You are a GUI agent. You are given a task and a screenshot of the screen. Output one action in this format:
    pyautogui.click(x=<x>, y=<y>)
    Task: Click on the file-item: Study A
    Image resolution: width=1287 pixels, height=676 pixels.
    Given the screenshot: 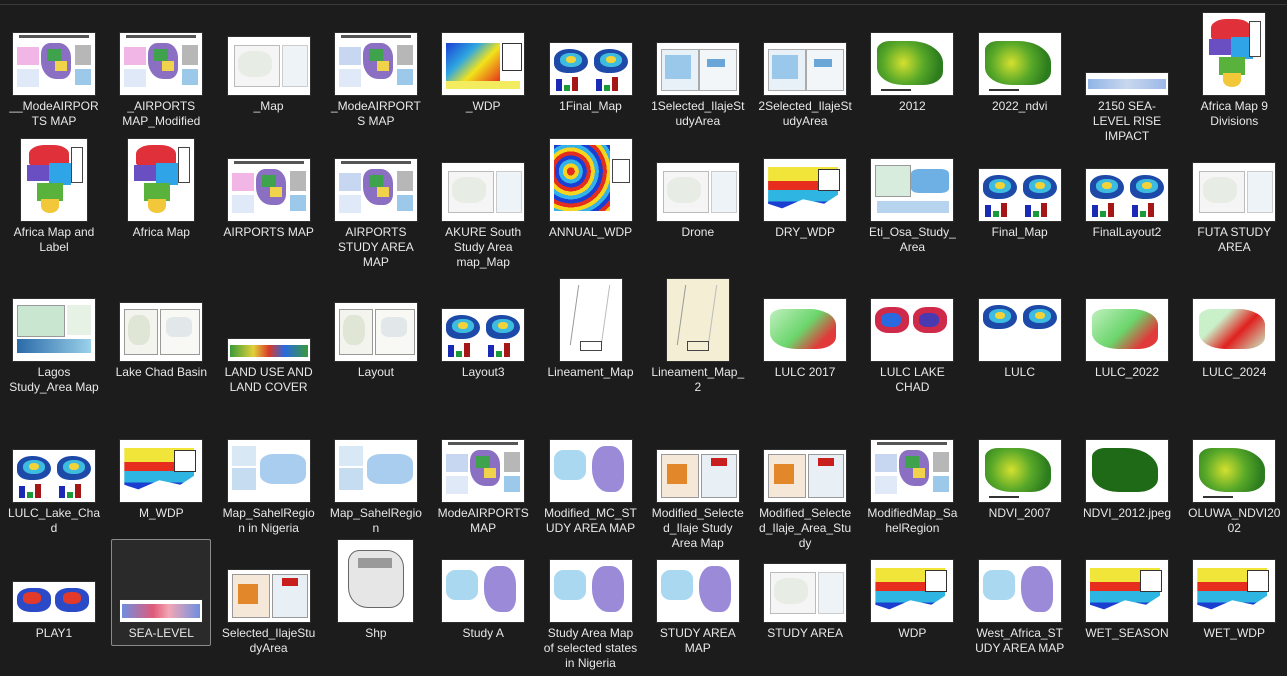 What is the action you would take?
    pyautogui.click(x=483, y=592)
    